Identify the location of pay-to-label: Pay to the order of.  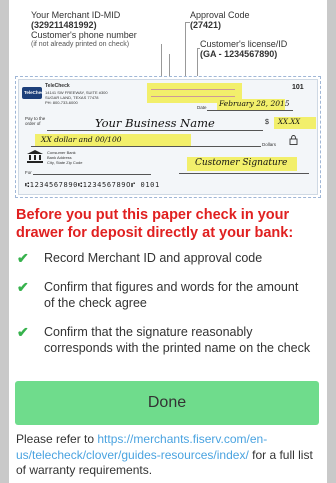
(35, 121).